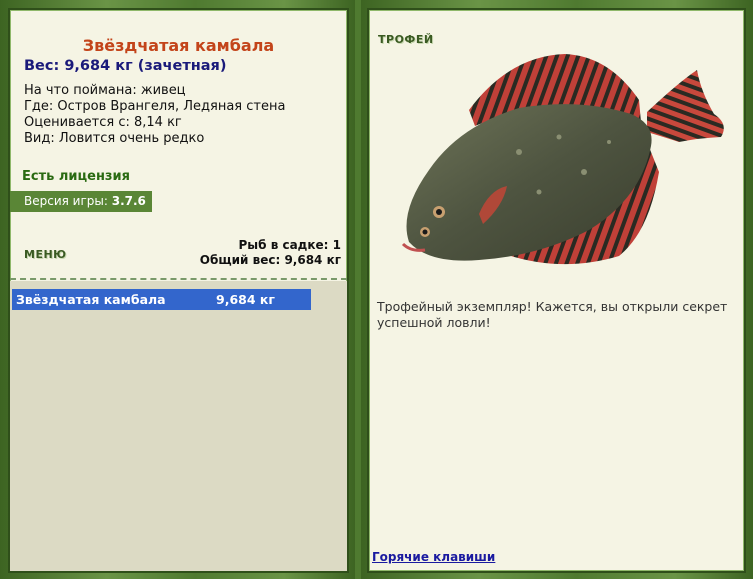 The image size is (753, 579). Describe the element at coordinates (103, 122) in the screenshot. I see `min-weight-info: Оценивается с: 8,14 кг` at that location.